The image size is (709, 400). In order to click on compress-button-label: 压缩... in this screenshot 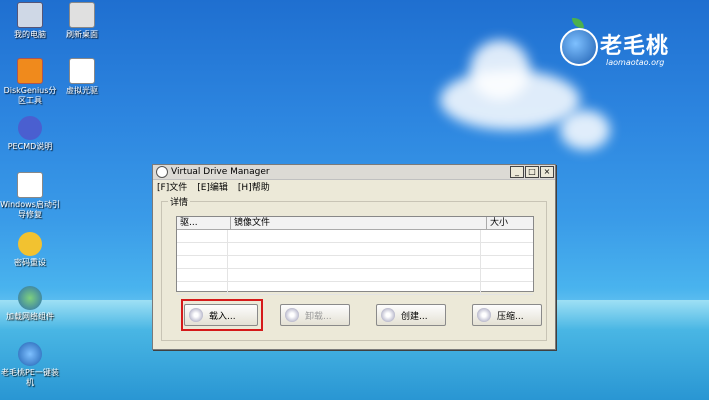, I will do `click(510, 316)`.